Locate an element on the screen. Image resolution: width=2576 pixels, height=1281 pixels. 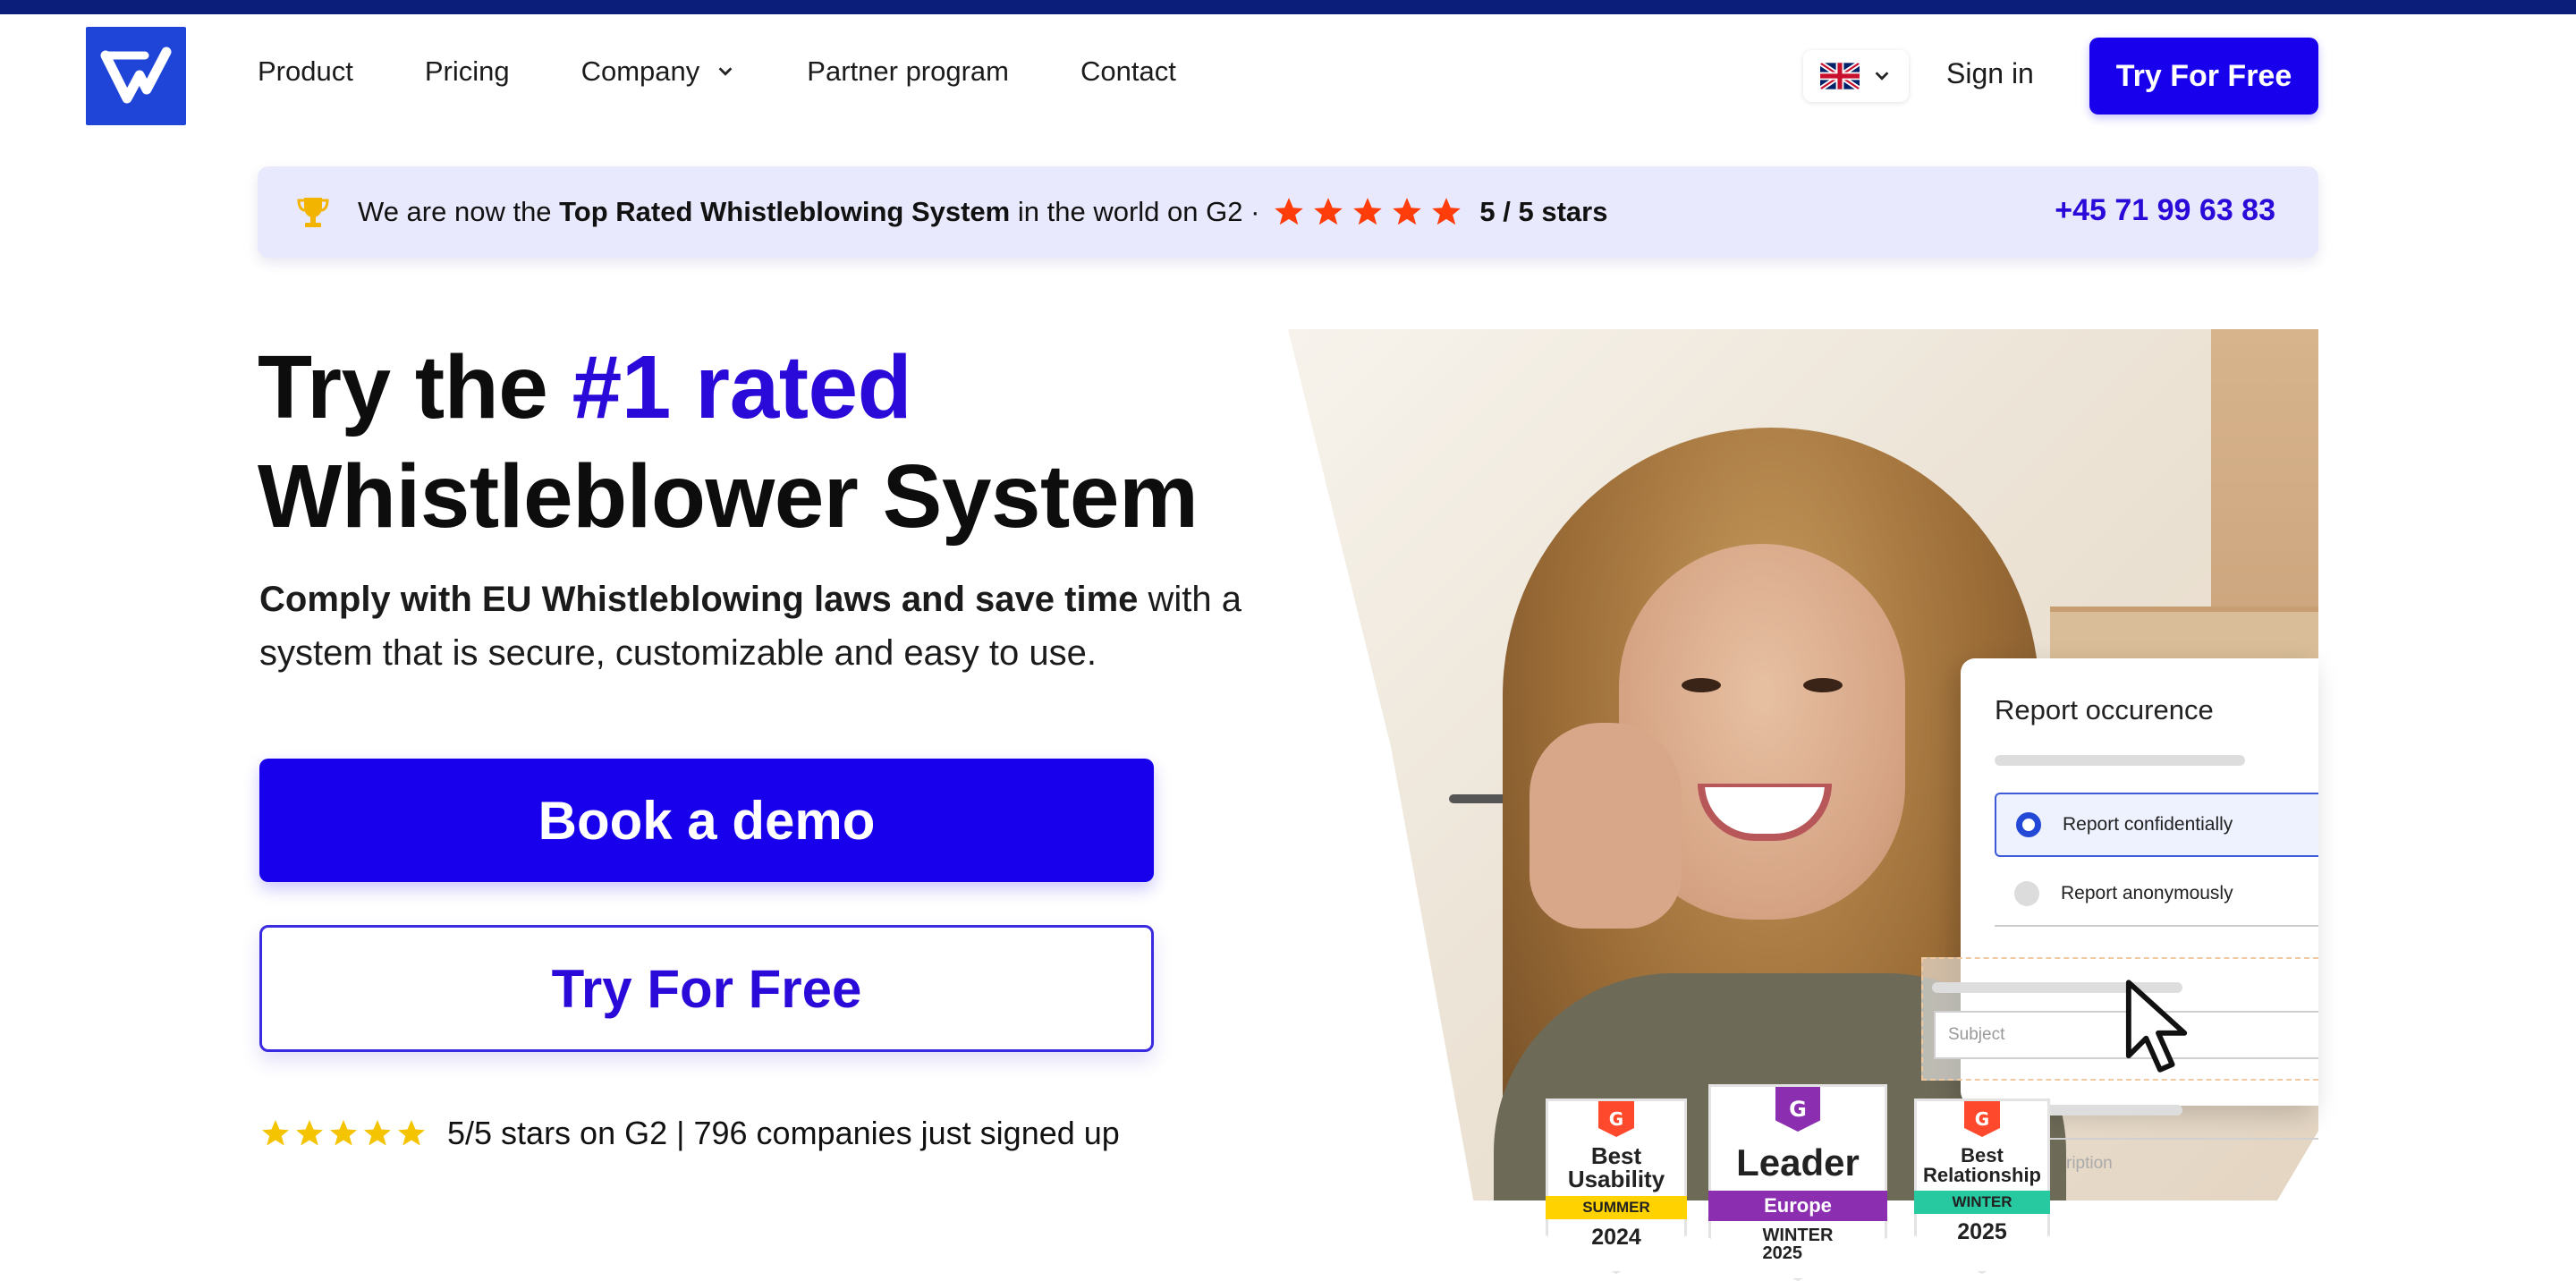
report-confidentially-option: Report confidentially is located at coordinates (2156, 825).